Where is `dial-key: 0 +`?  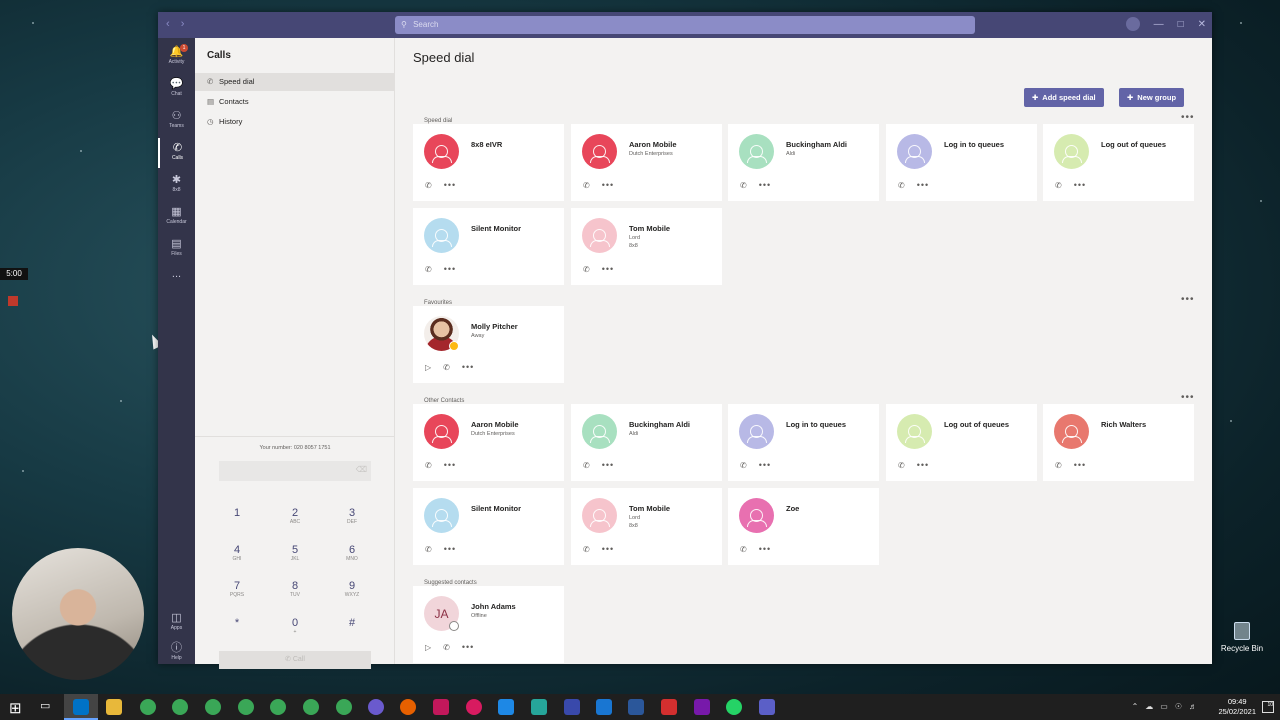 dial-key: 0 + is located at coordinates (295, 626).